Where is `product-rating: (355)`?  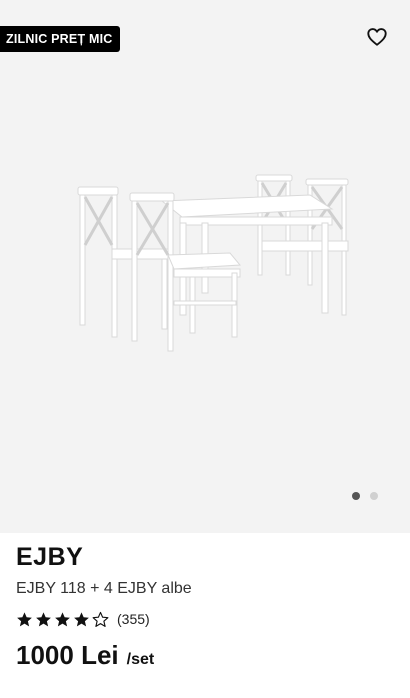
product-rating: (355) is located at coordinates (205, 619).